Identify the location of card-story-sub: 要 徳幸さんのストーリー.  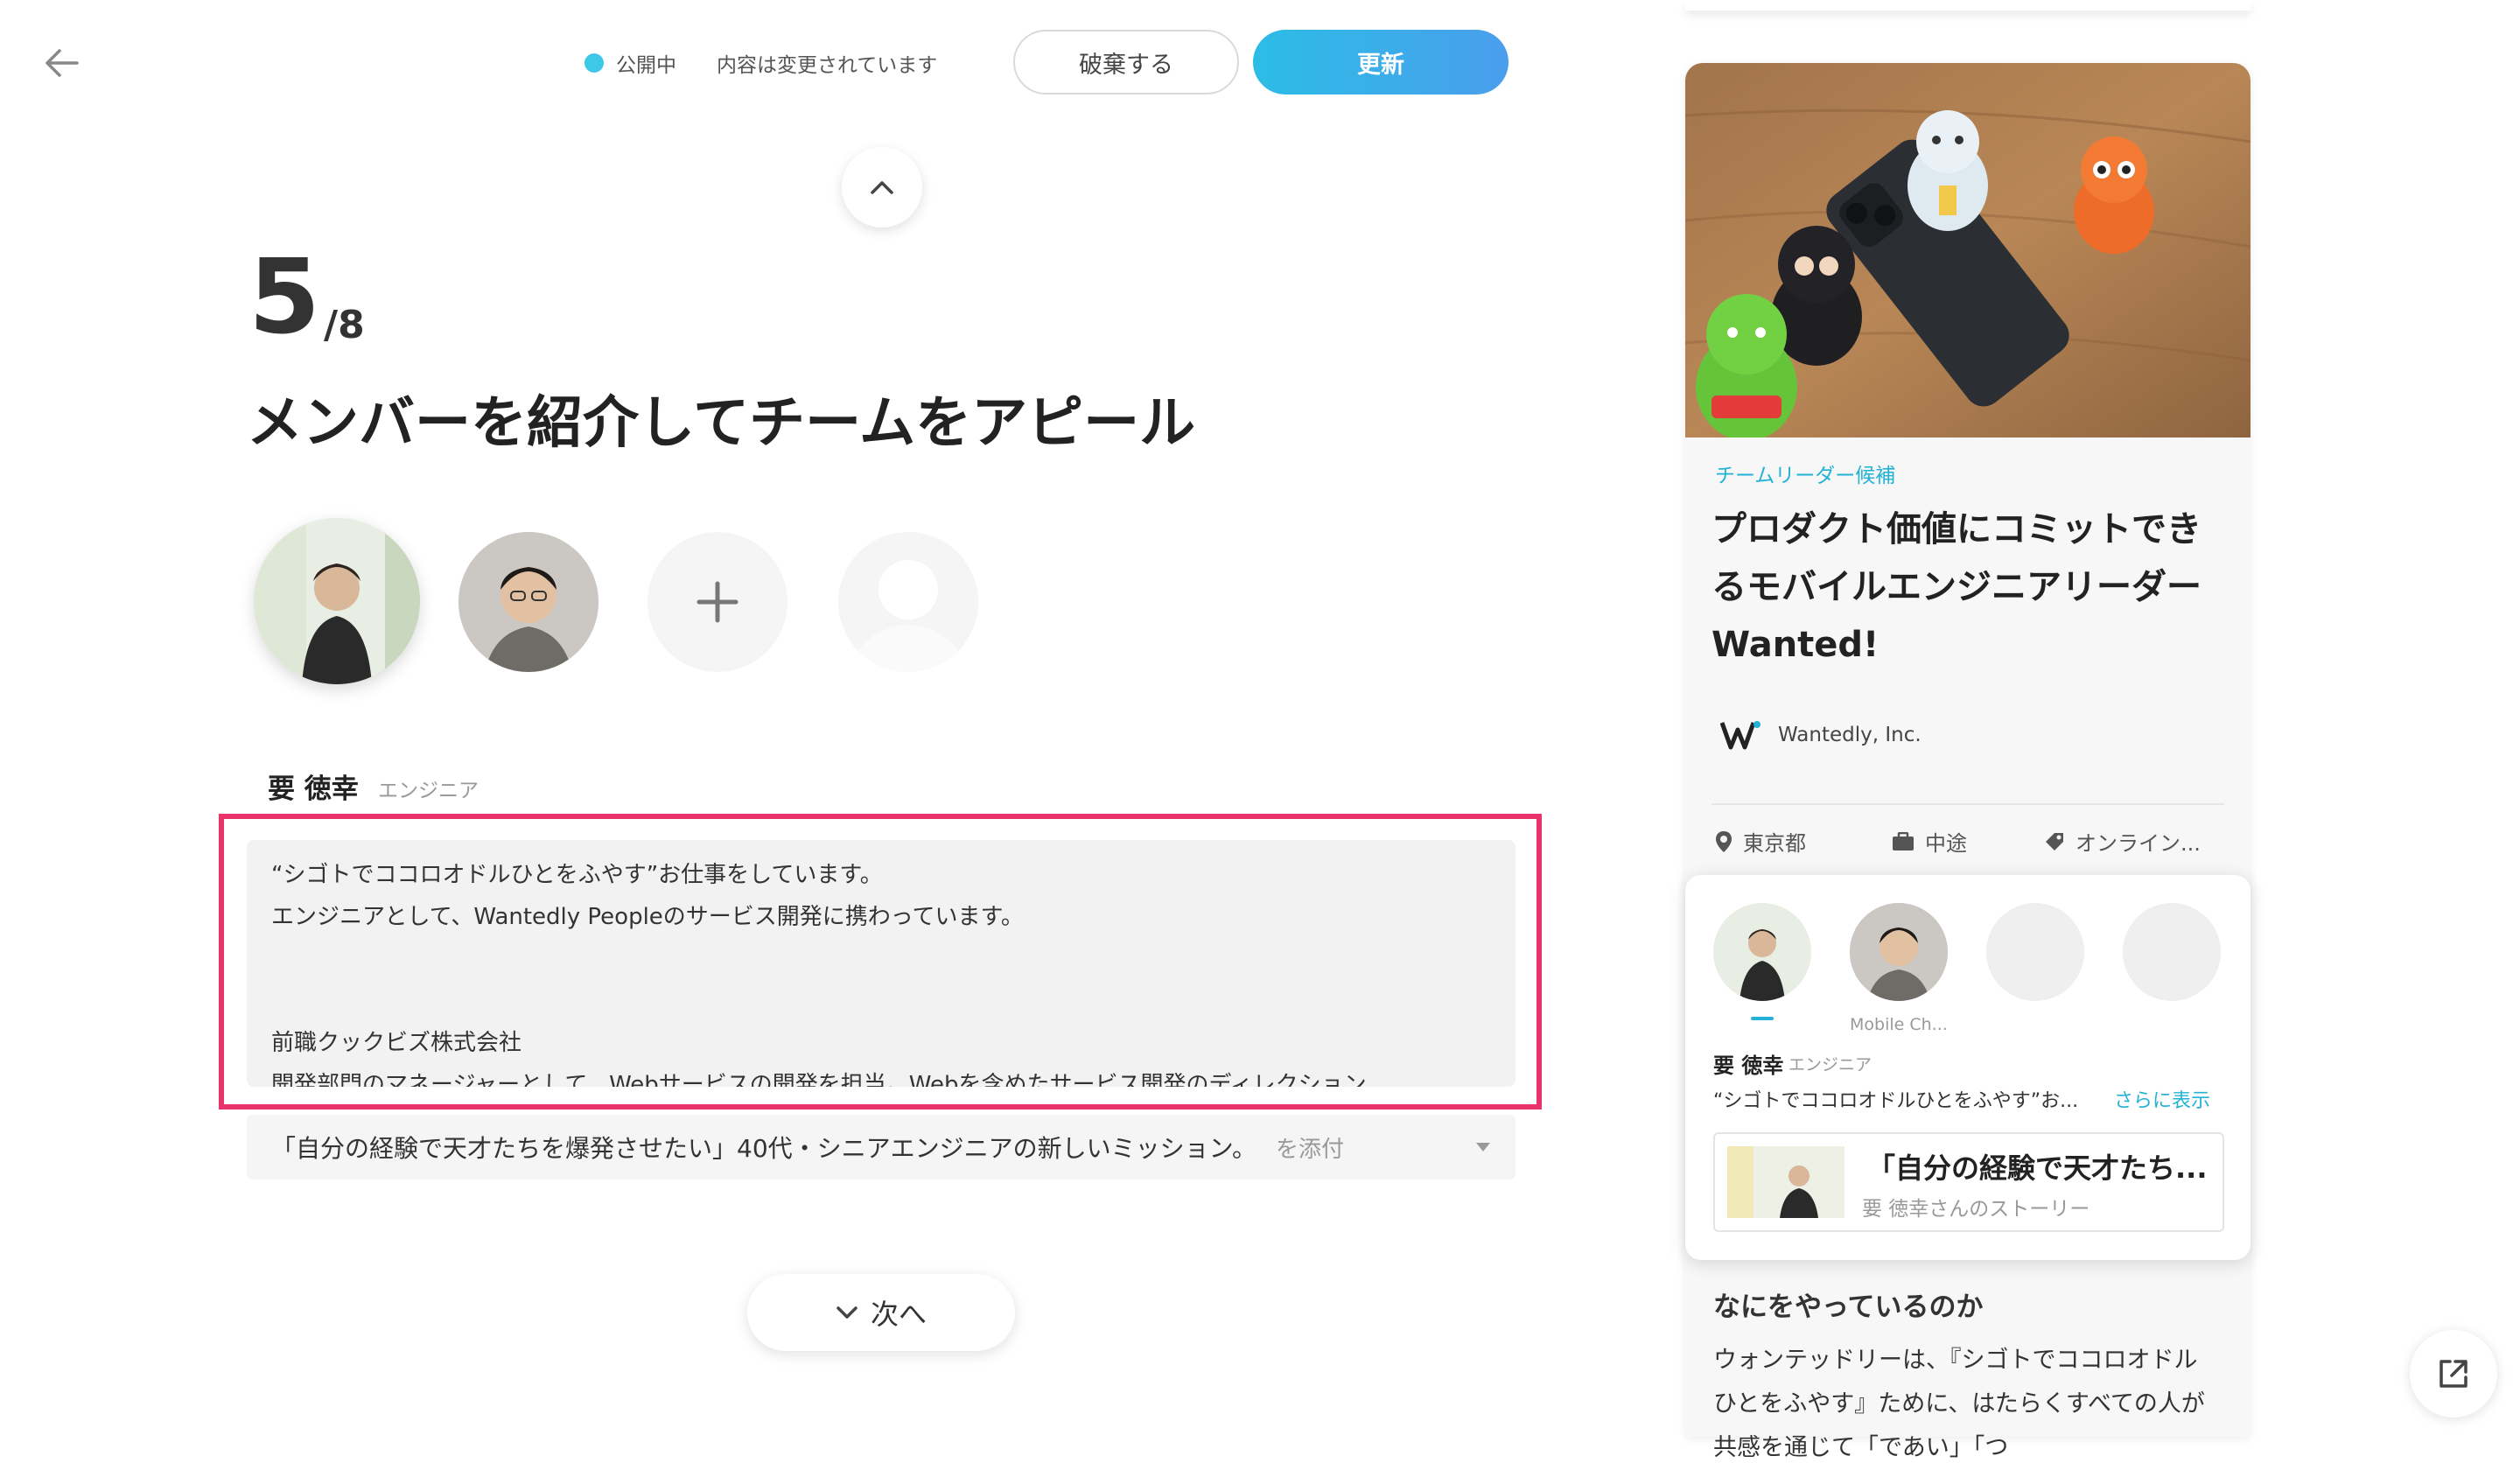
(1976, 1209).